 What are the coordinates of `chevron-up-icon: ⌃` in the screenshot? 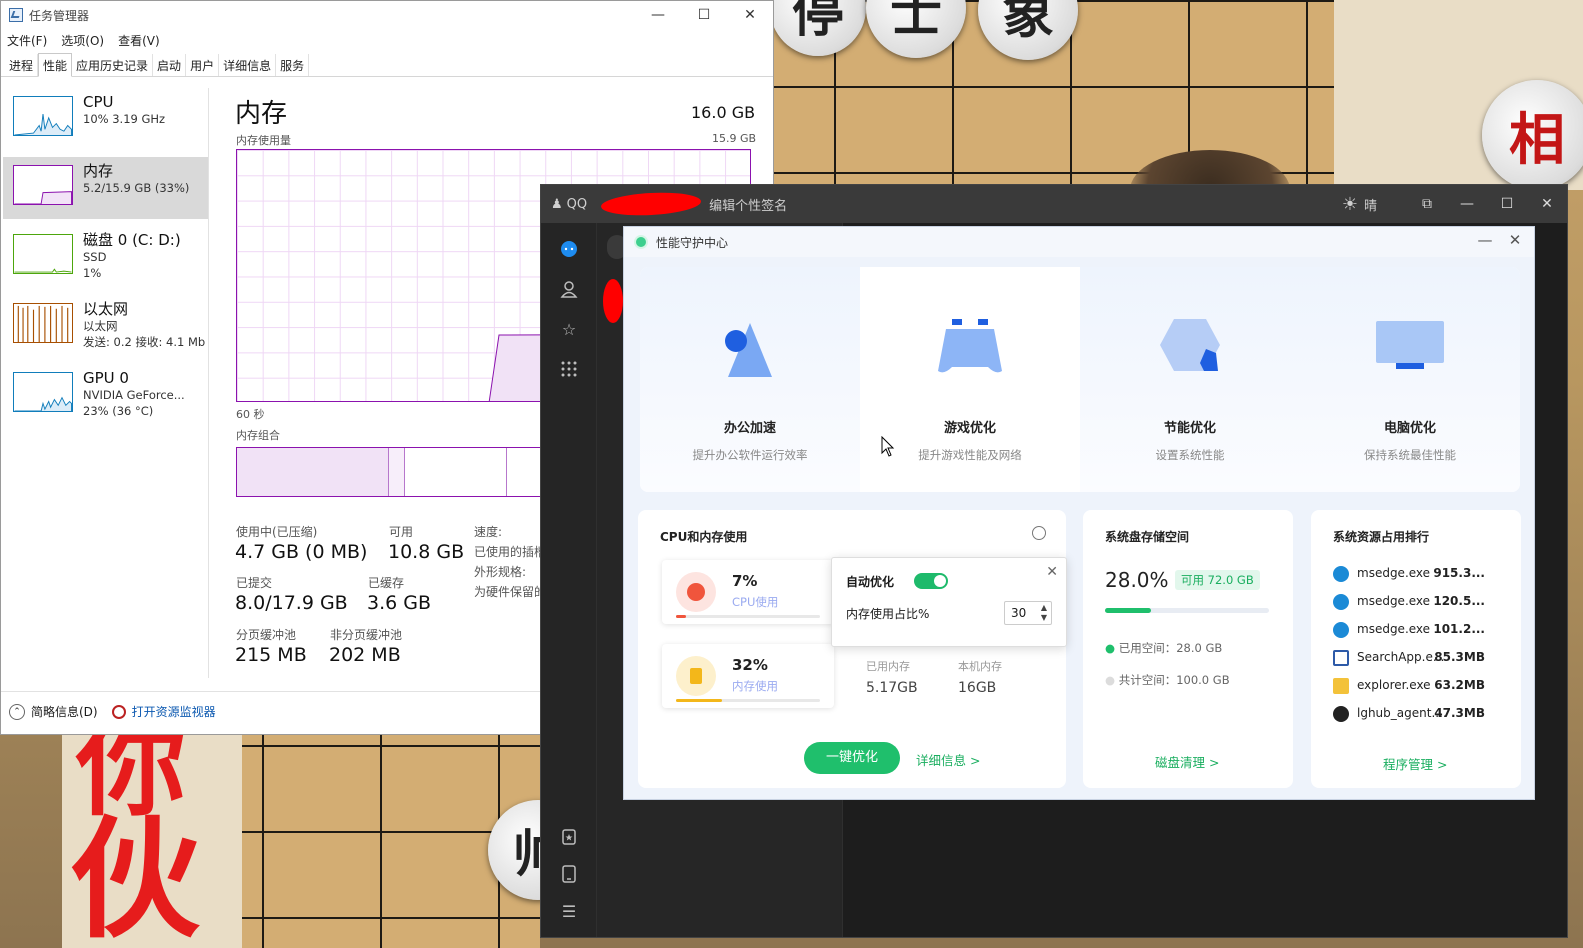 It's located at (17, 711).